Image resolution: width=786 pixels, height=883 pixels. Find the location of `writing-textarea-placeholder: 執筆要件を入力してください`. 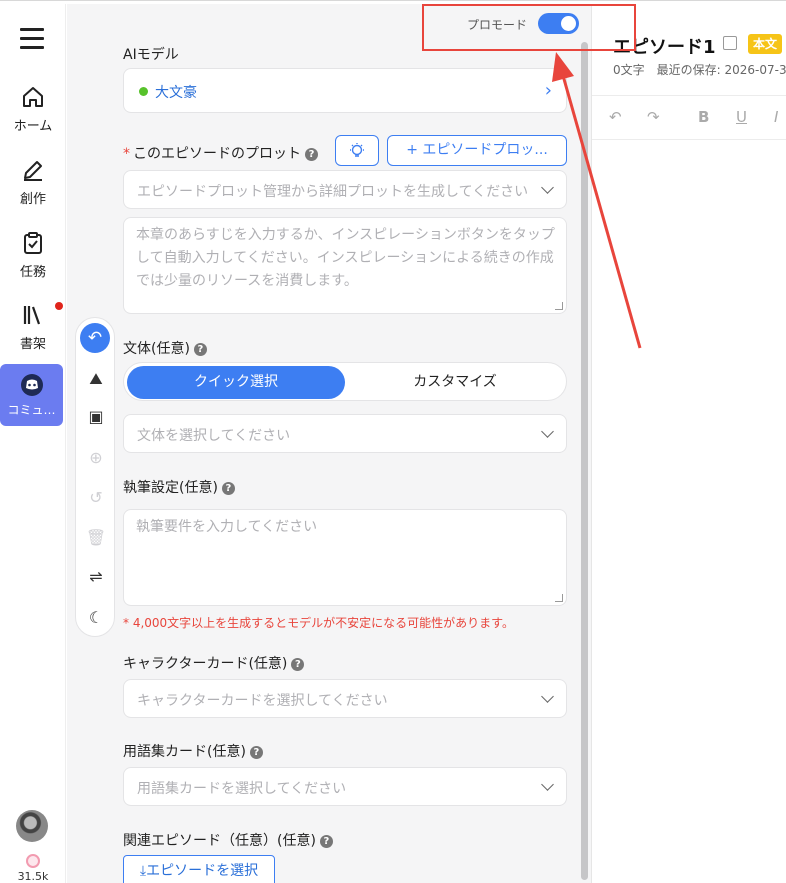

writing-textarea-placeholder: 執筆要件を入力してください is located at coordinates (227, 527).